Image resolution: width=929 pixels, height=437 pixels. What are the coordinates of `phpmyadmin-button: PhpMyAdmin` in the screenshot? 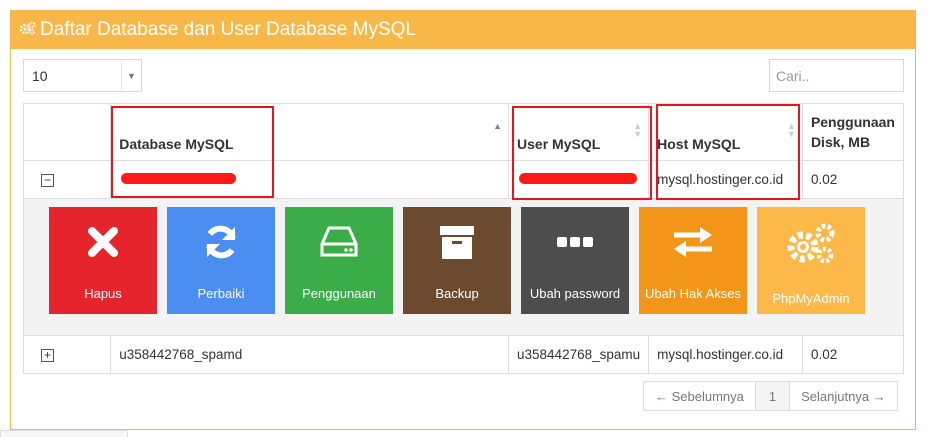 It's located at (811, 260).